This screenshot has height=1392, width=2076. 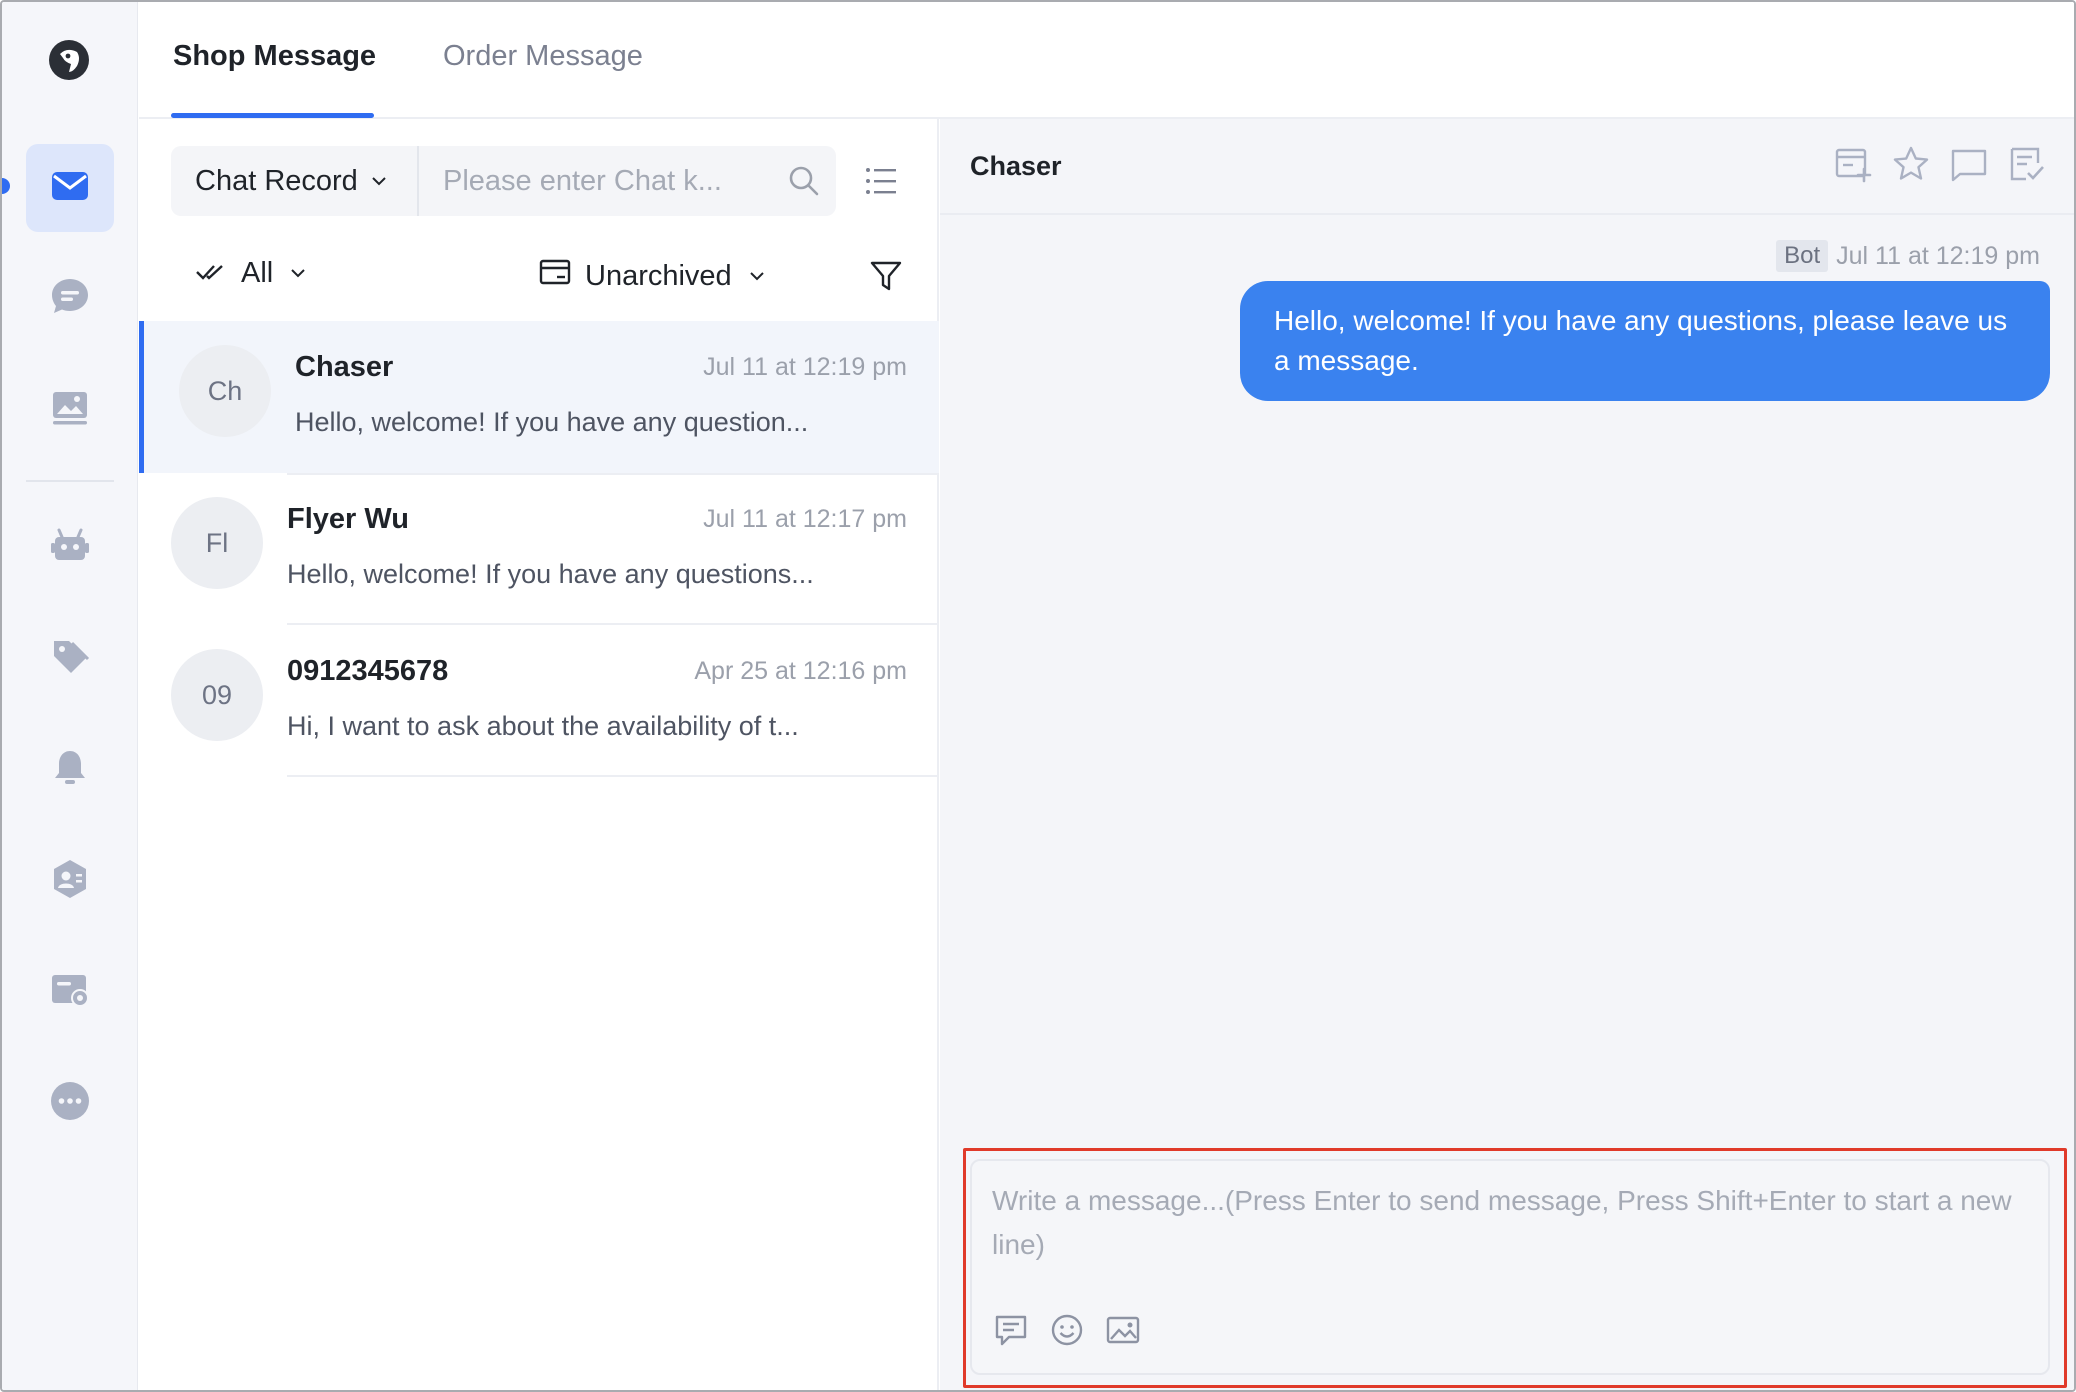 I want to click on selected-bar, so click(x=141, y=397).